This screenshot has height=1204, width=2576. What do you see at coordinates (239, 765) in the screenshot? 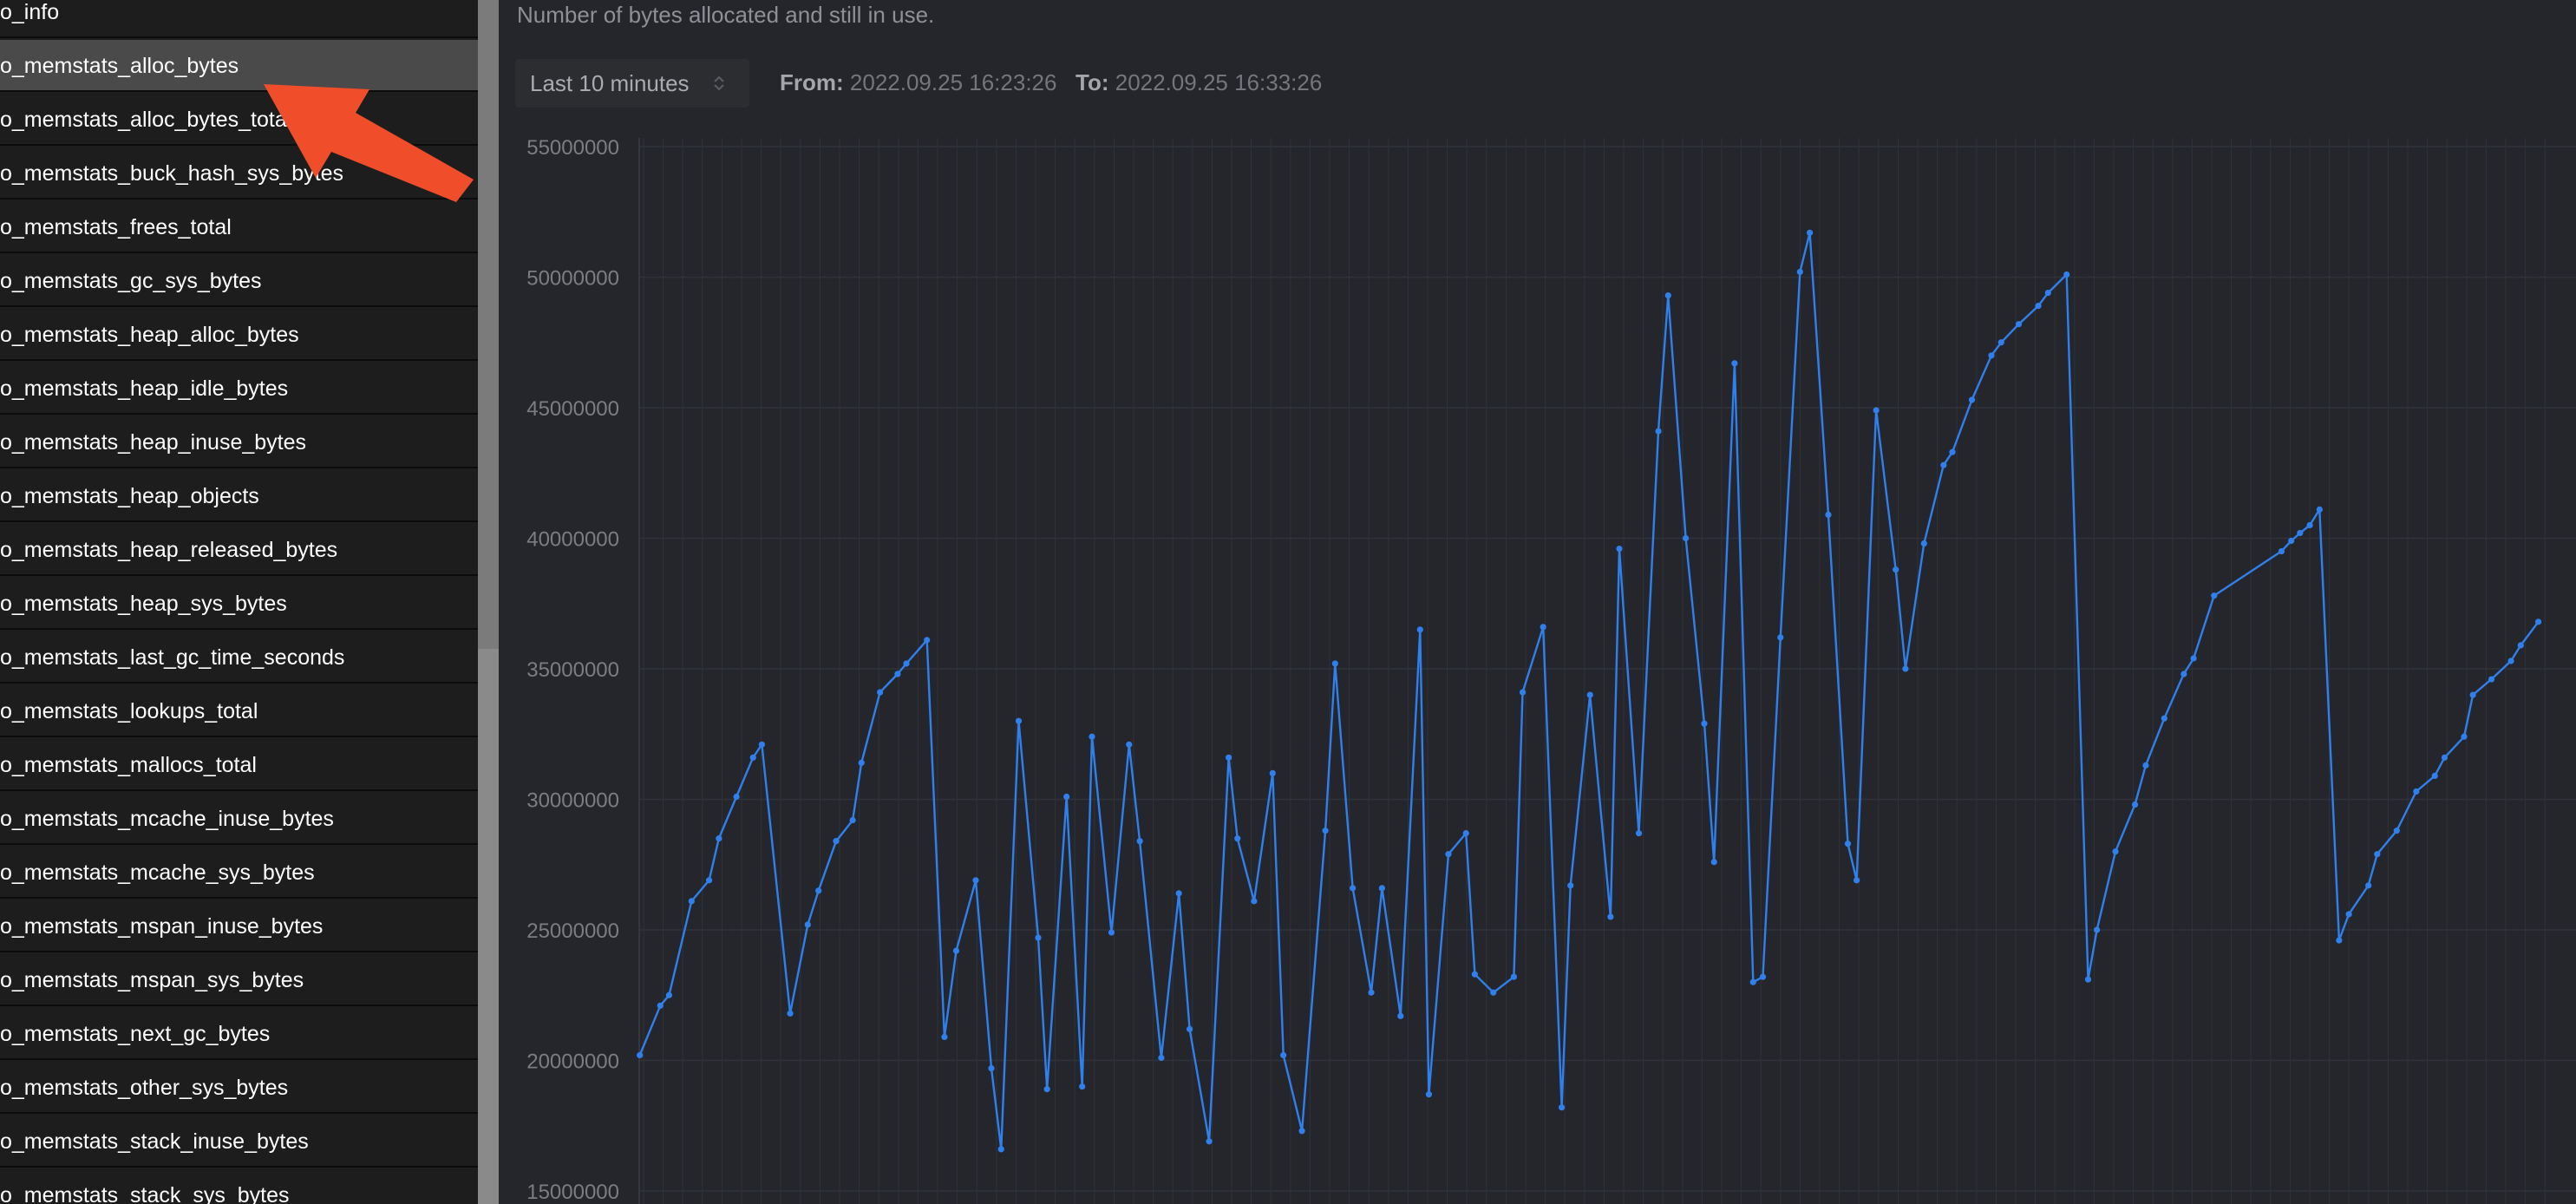
I see `sidebar-item-o-memstats-mallocs-total: o_memstats_mallocs_total` at bounding box center [239, 765].